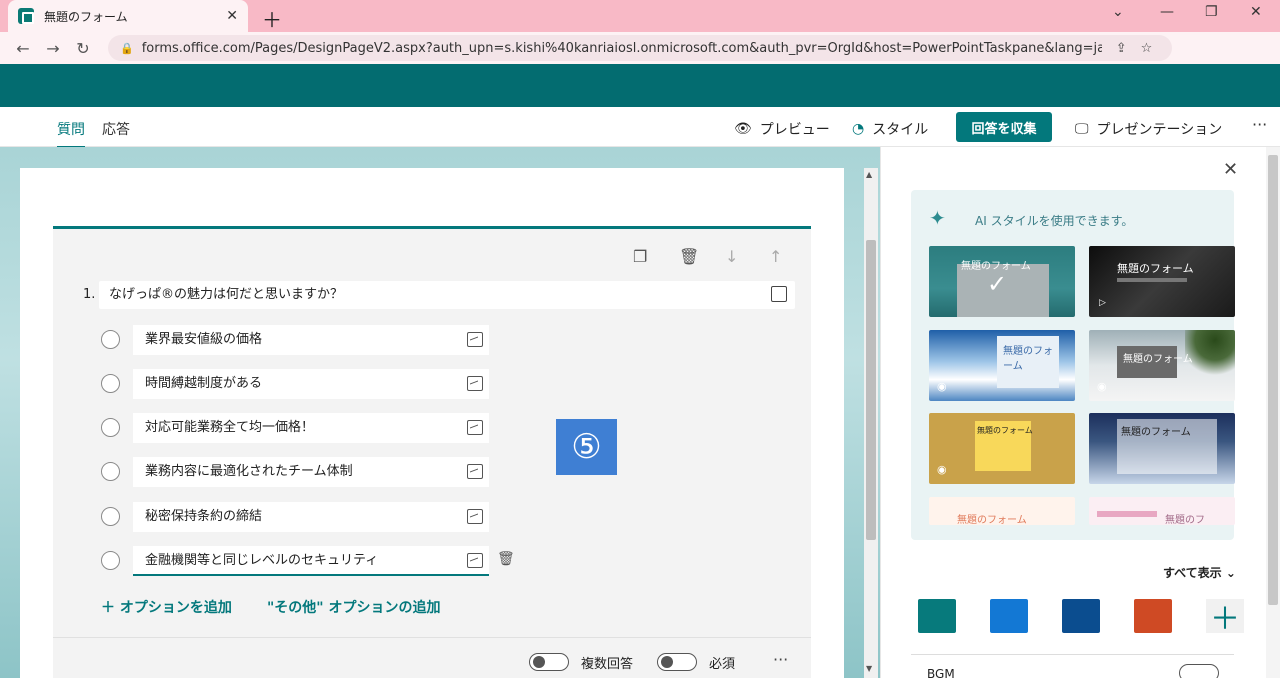 Image resolution: width=1280 pixels, height=678 pixels. Describe the element at coordinates (722, 664) in the screenshot. I see `required-label: 必須` at that location.